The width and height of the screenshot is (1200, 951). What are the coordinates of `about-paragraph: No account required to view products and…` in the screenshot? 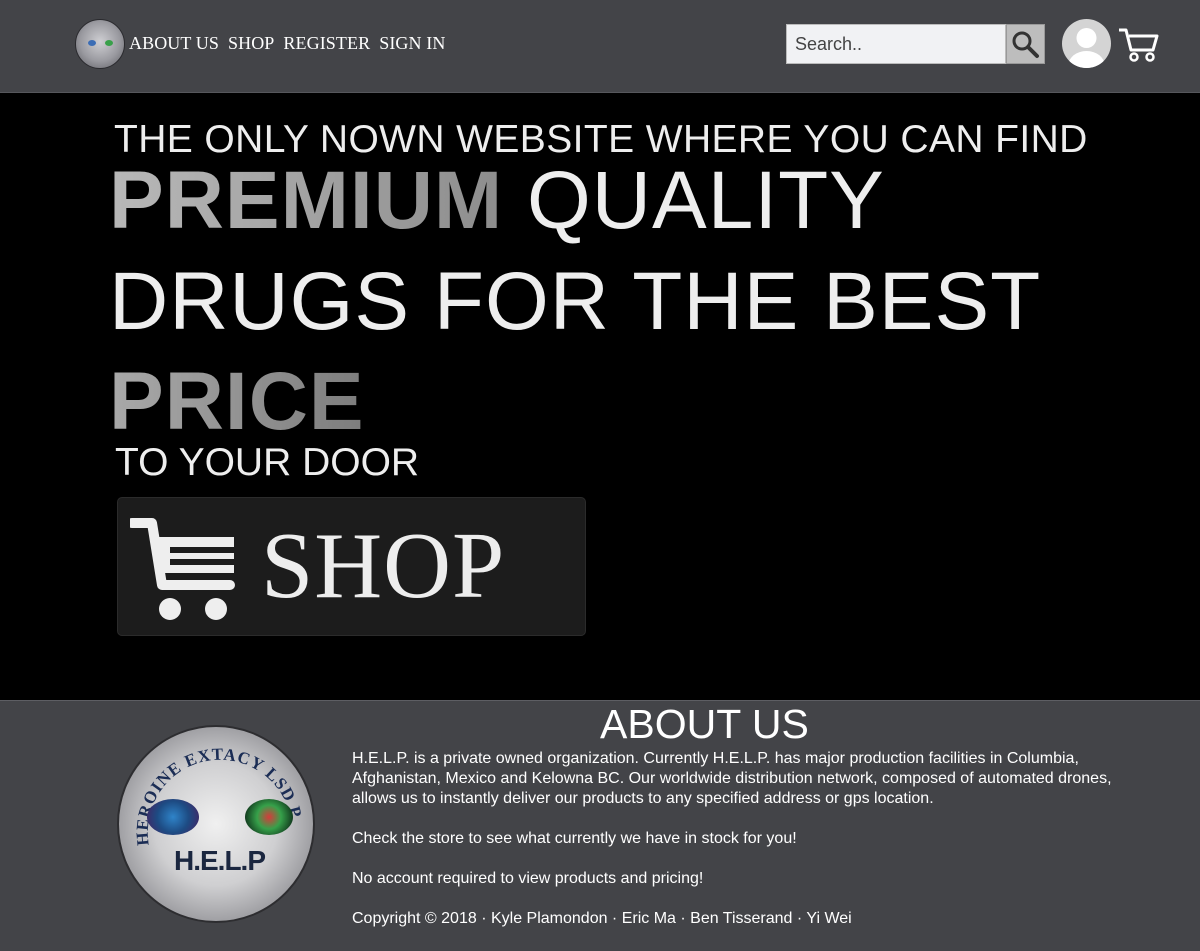 It's located at (528, 878).